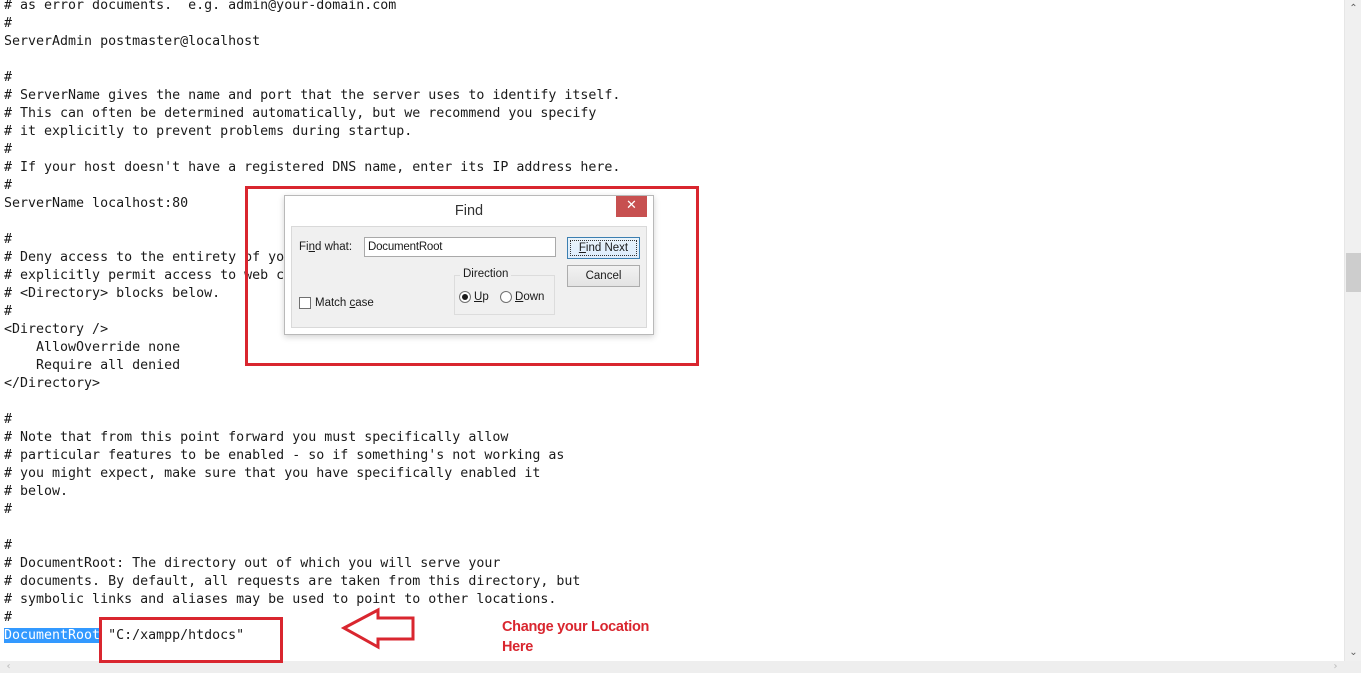 The image size is (1361, 673). I want to click on scroll-down-icon: ⌄, so click(1353, 652).